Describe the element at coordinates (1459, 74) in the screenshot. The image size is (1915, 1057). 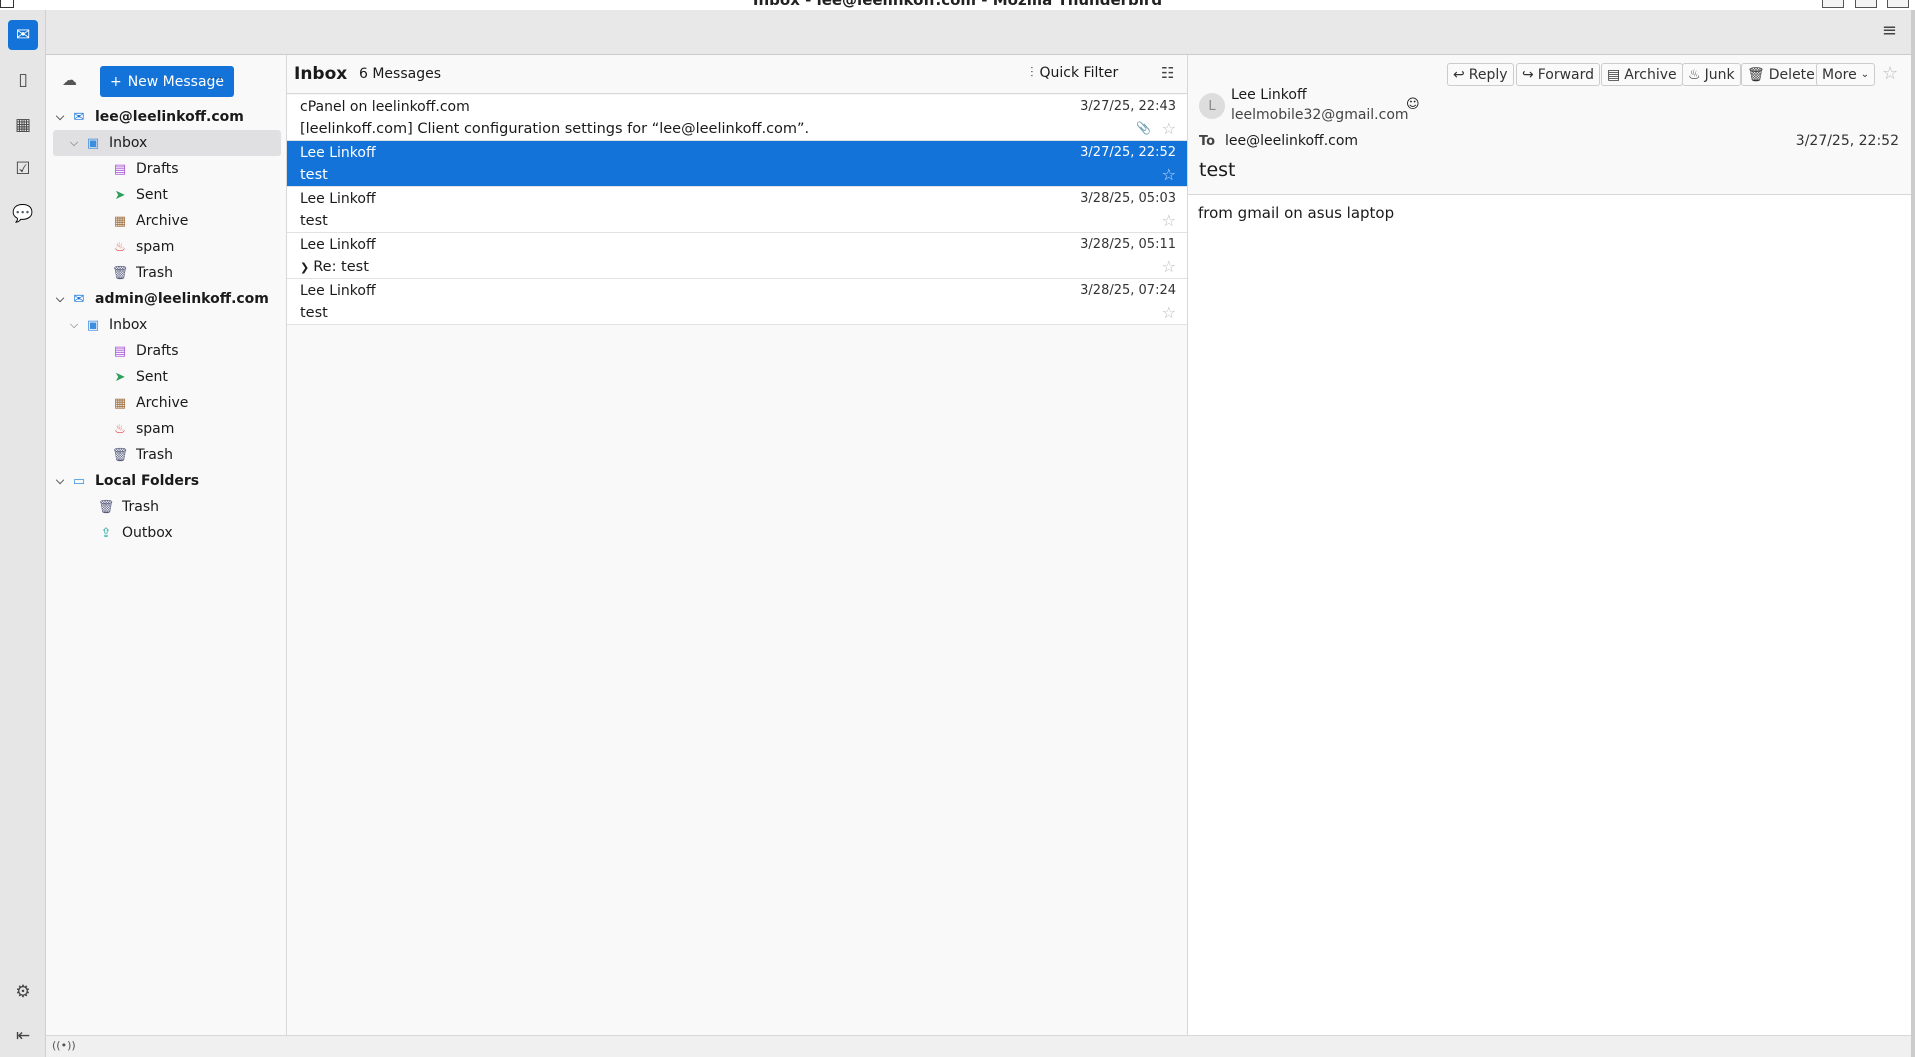
I see `reply-icon: ↩` at that location.